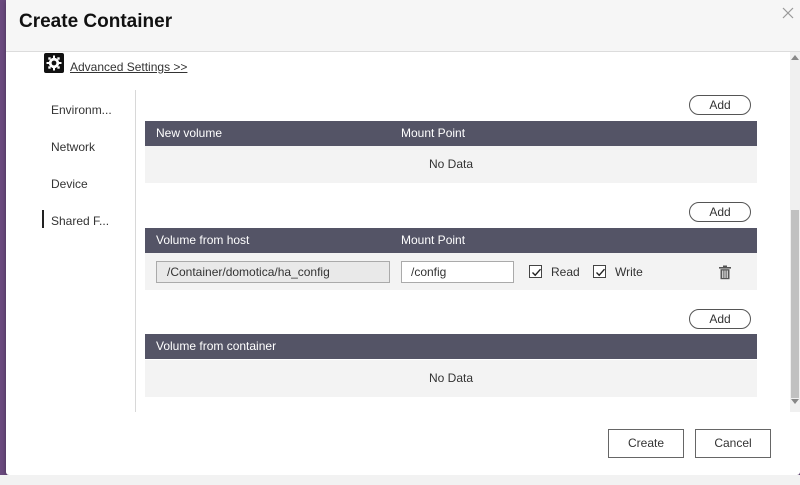  I want to click on scrollbar-thumb, so click(795, 304).